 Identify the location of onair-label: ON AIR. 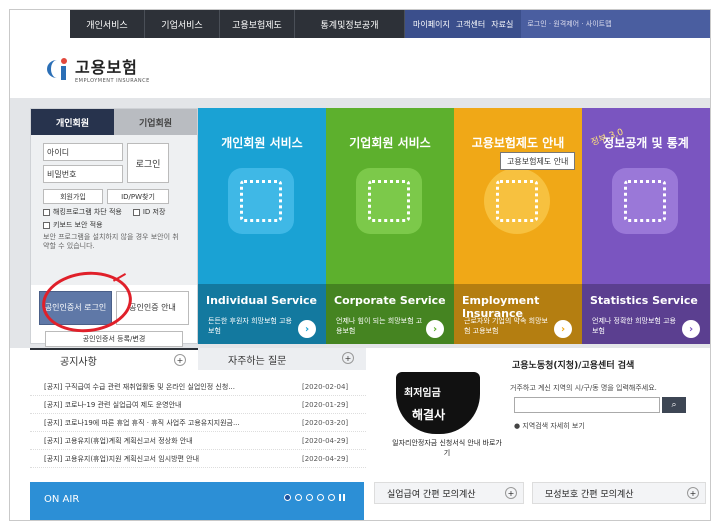
(62, 499).